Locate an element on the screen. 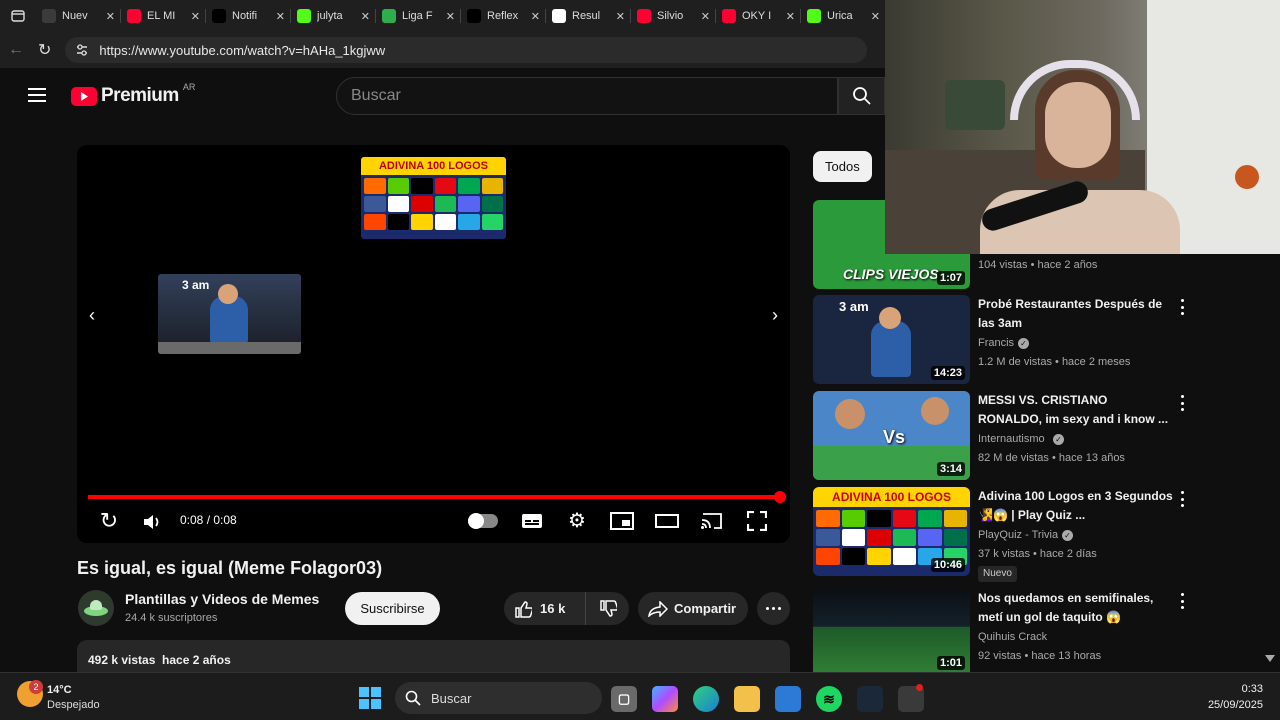 This screenshot has width=1280, height=720. browser-tab: julyta ✕ is located at coordinates (333, 16).